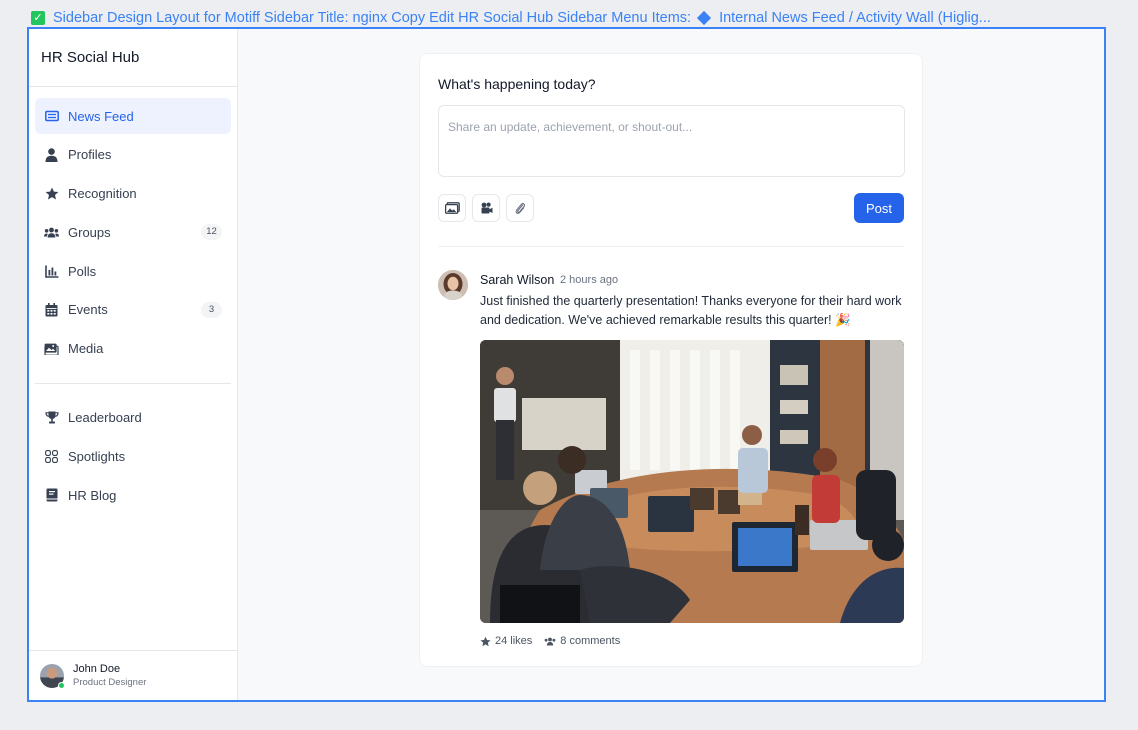 This screenshot has height=730, width=1138. I want to click on user-icon, so click(51, 154).